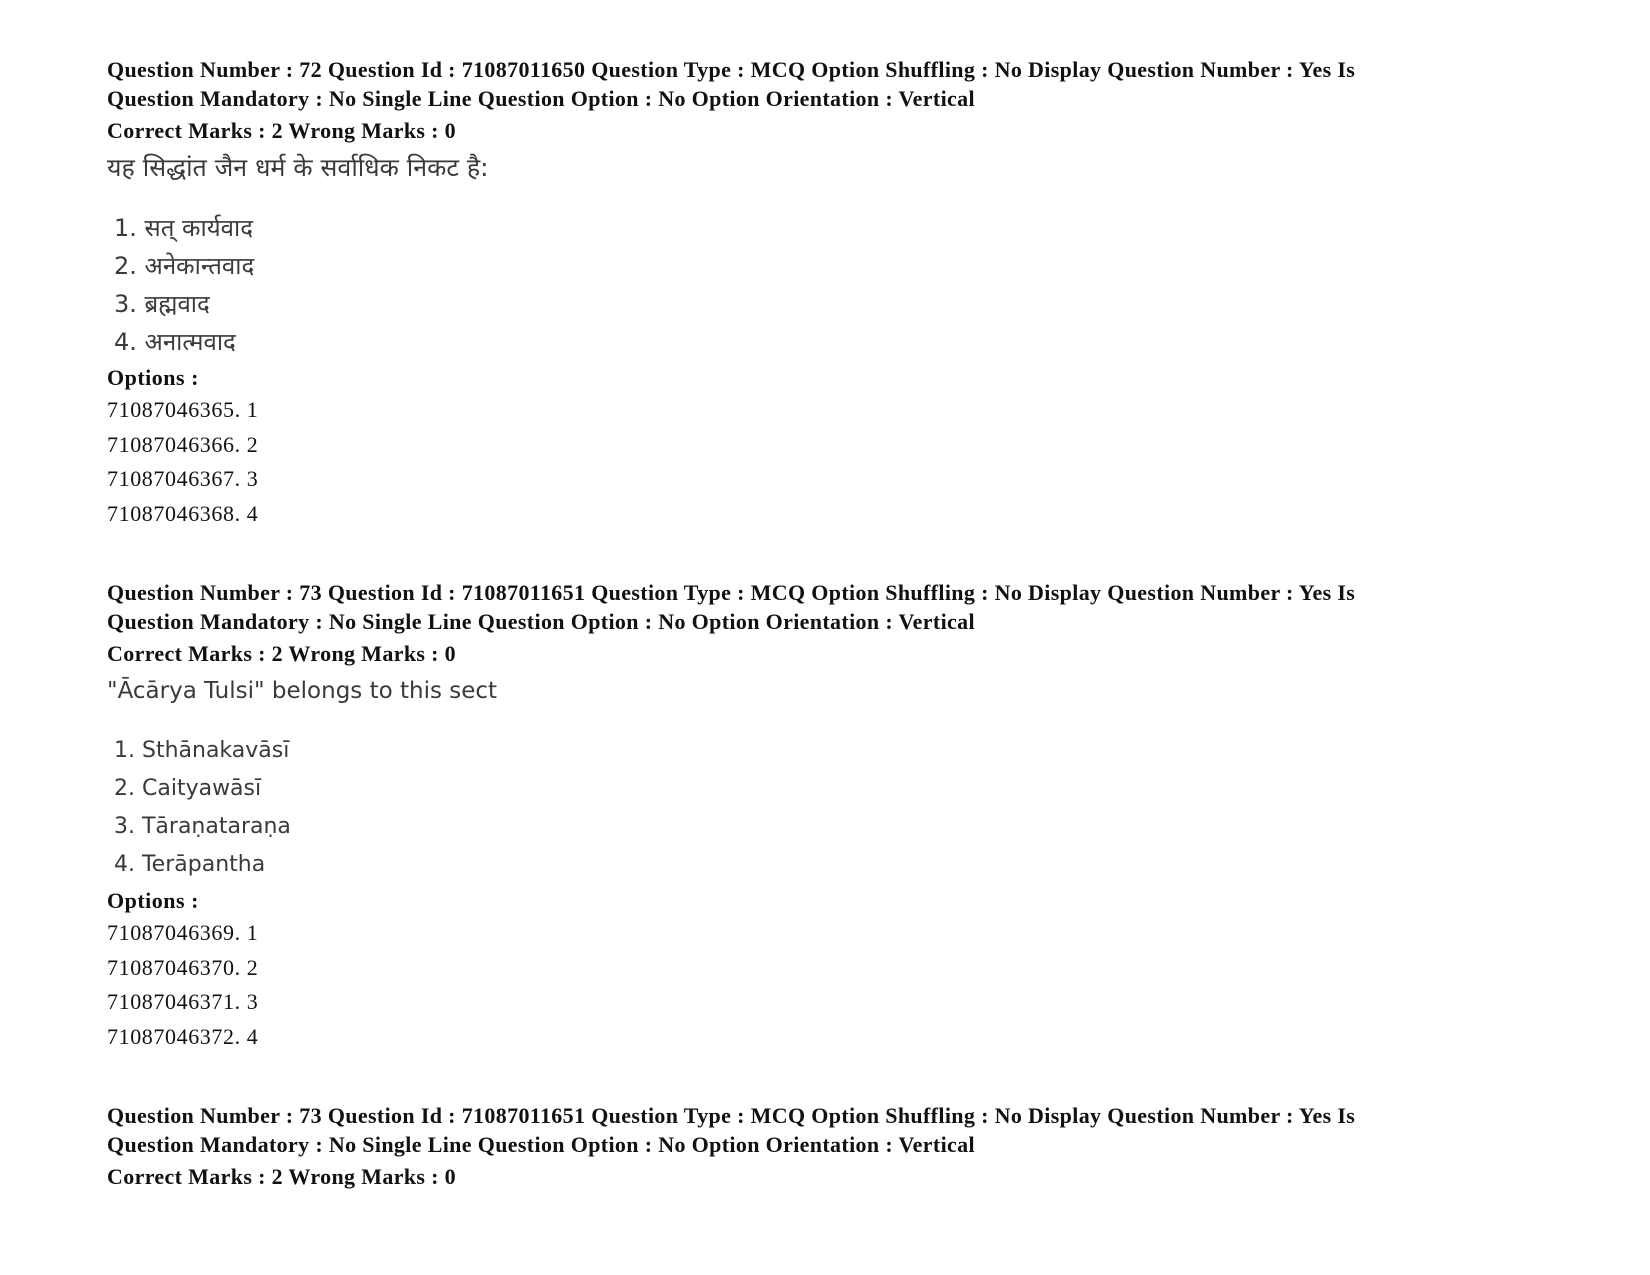 This screenshot has width=1650, height=1275. Describe the element at coordinates (183, 228) in the screenshot. I see `choice-item: 1. सत् कार्यवाद` at that location.